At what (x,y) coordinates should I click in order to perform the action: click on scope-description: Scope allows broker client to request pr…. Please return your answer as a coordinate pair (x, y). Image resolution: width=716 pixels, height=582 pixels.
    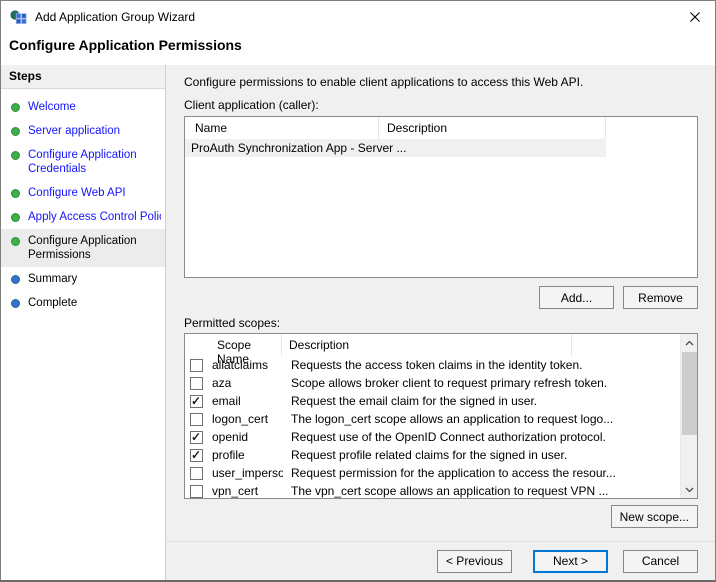
    Looking at the image, I should click on (449, 383).